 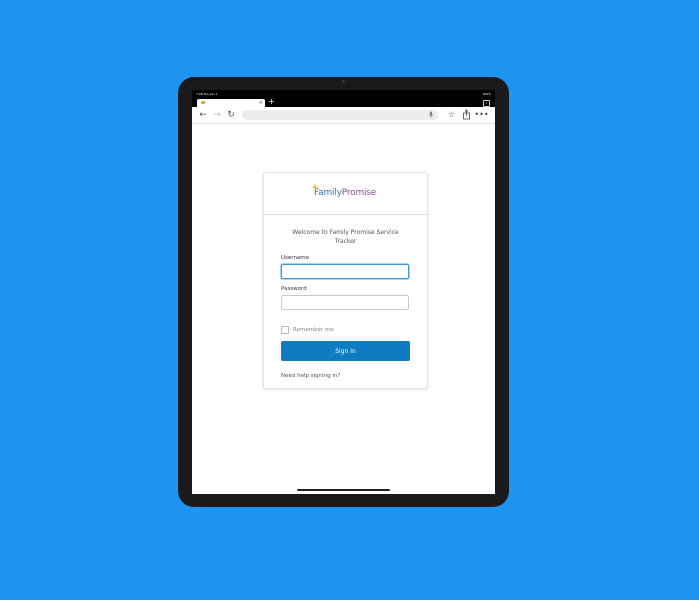 I want to click on status-time: 7:08 Tue Jun 1, so click(x=207, y=94).